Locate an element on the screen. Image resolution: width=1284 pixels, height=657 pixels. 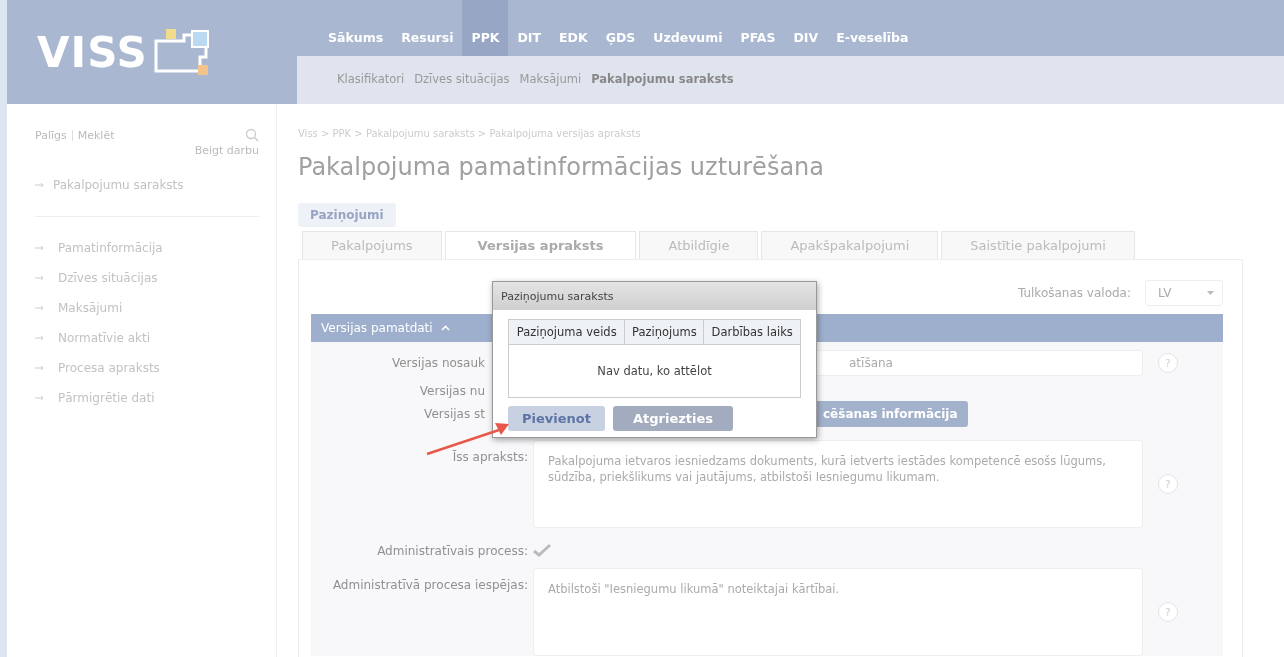
field-label: Administratīvais process: is located at coordinates (452, 551).